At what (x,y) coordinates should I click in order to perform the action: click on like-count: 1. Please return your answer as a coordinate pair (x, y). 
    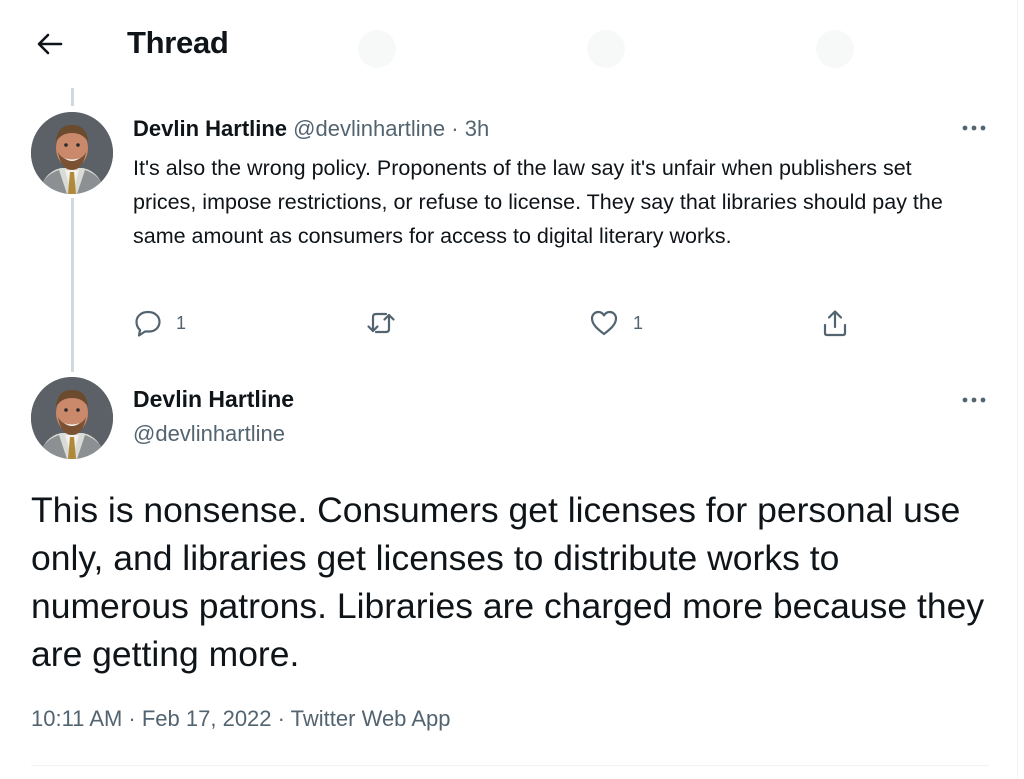
    Looking at the image, I should click on (638, 322).